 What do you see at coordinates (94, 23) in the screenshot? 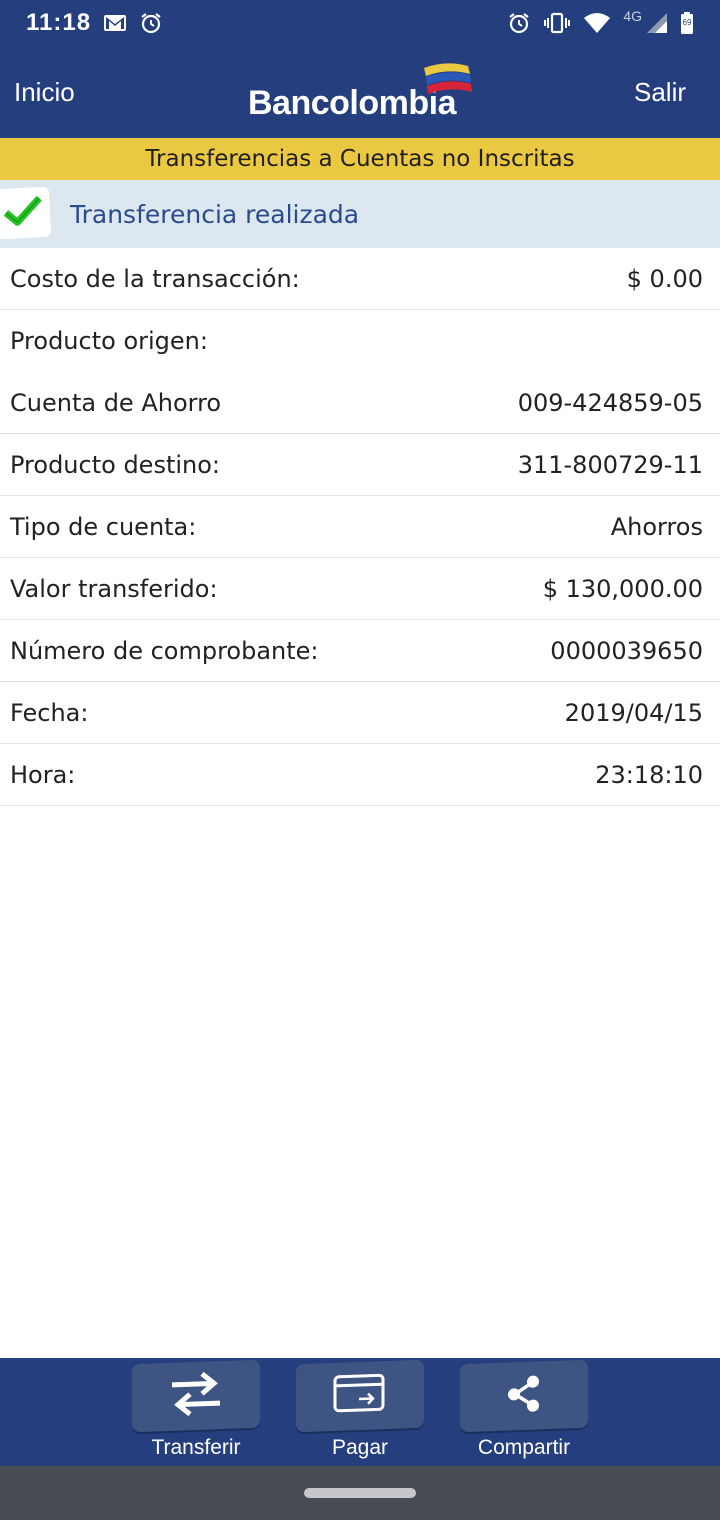
I see `status-left: 11:18` at bounding box center [94, 23].